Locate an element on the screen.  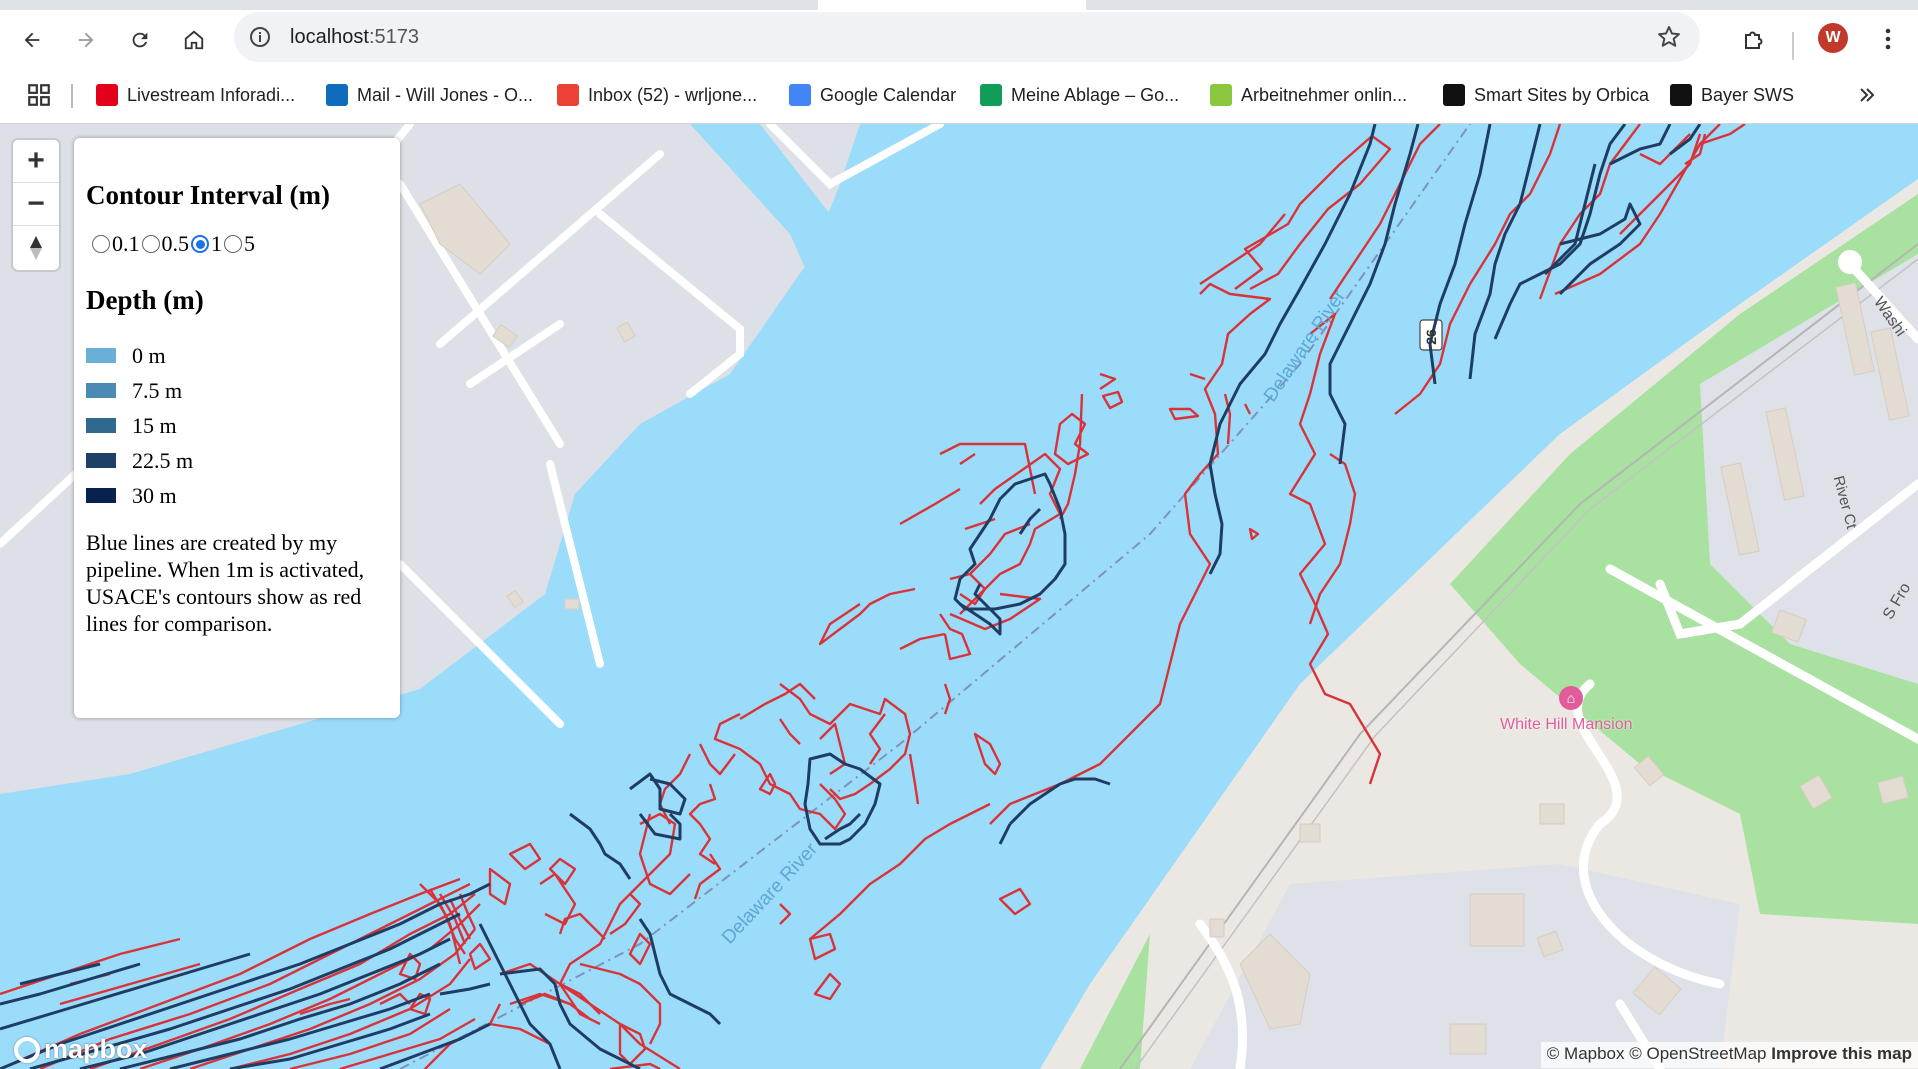
back-button is located at coordinates (32, 40).